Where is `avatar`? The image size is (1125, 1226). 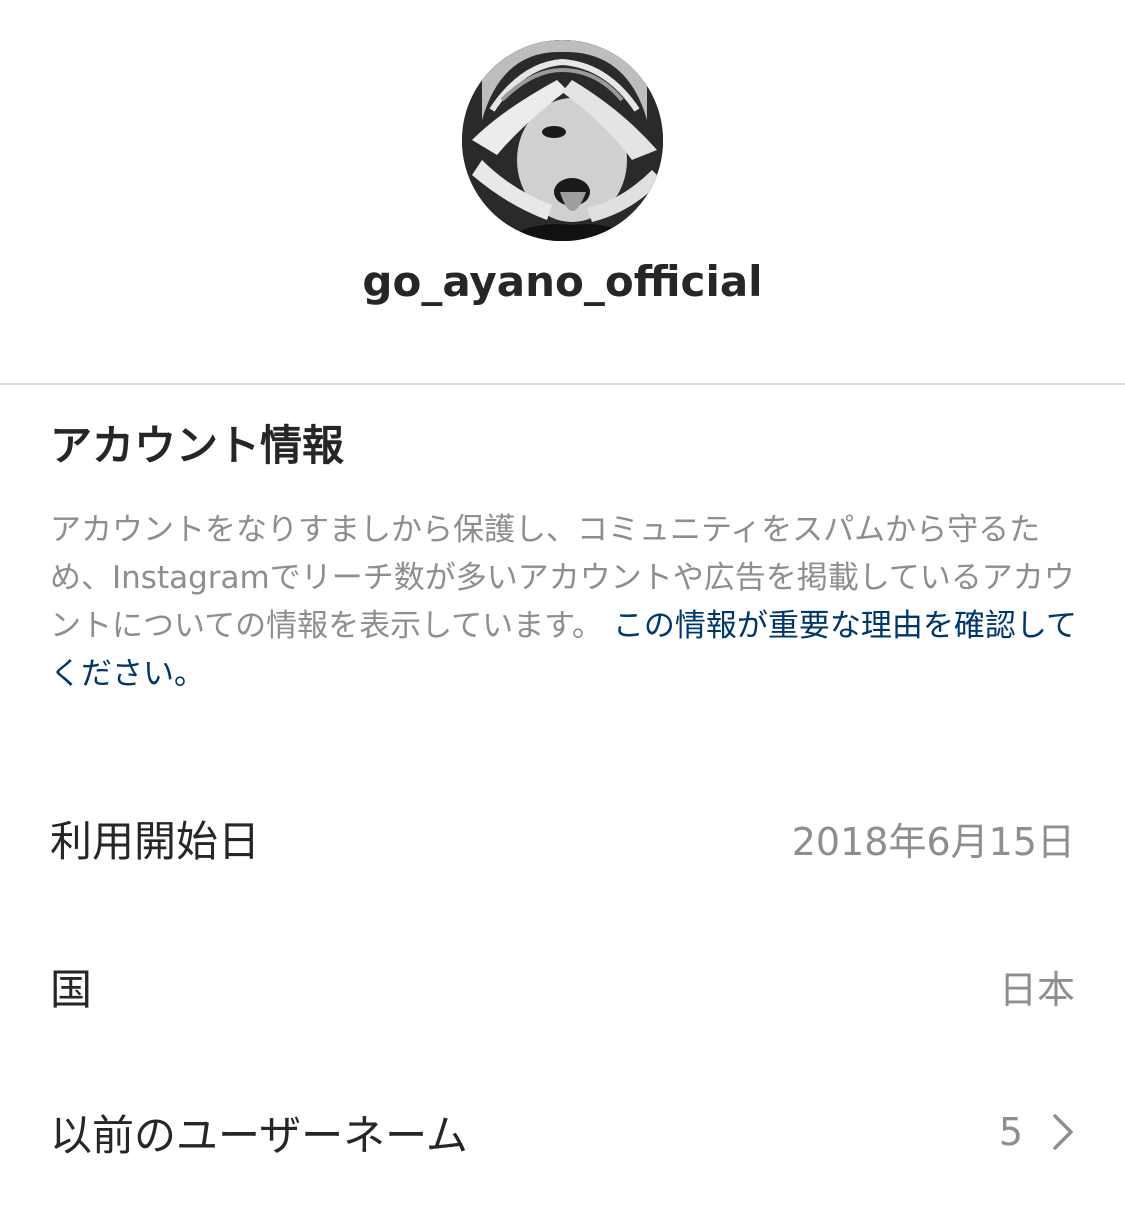
avatar is located at coordinates (562, 140).